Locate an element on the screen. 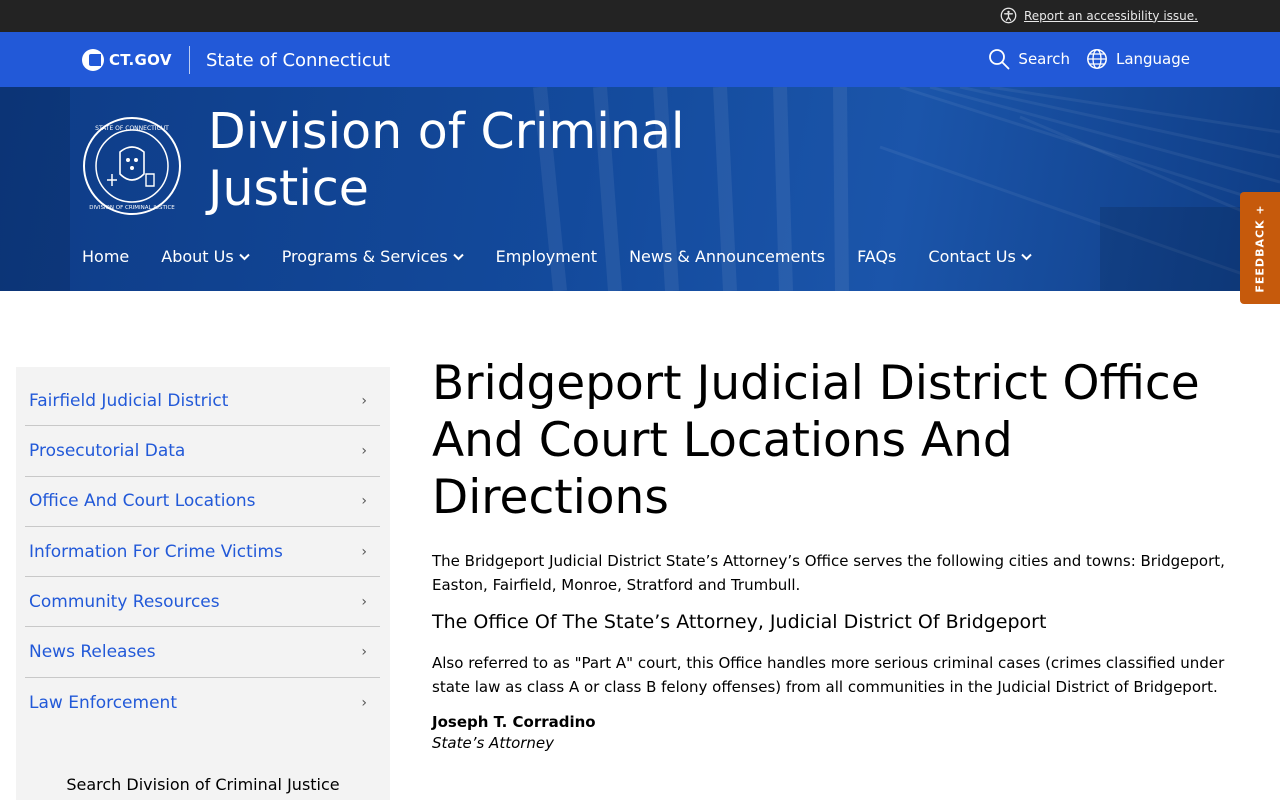 This screenshot has height=800, width=1280. feedback-label: FEEDBACK + is located at coordinates (1260, 248).